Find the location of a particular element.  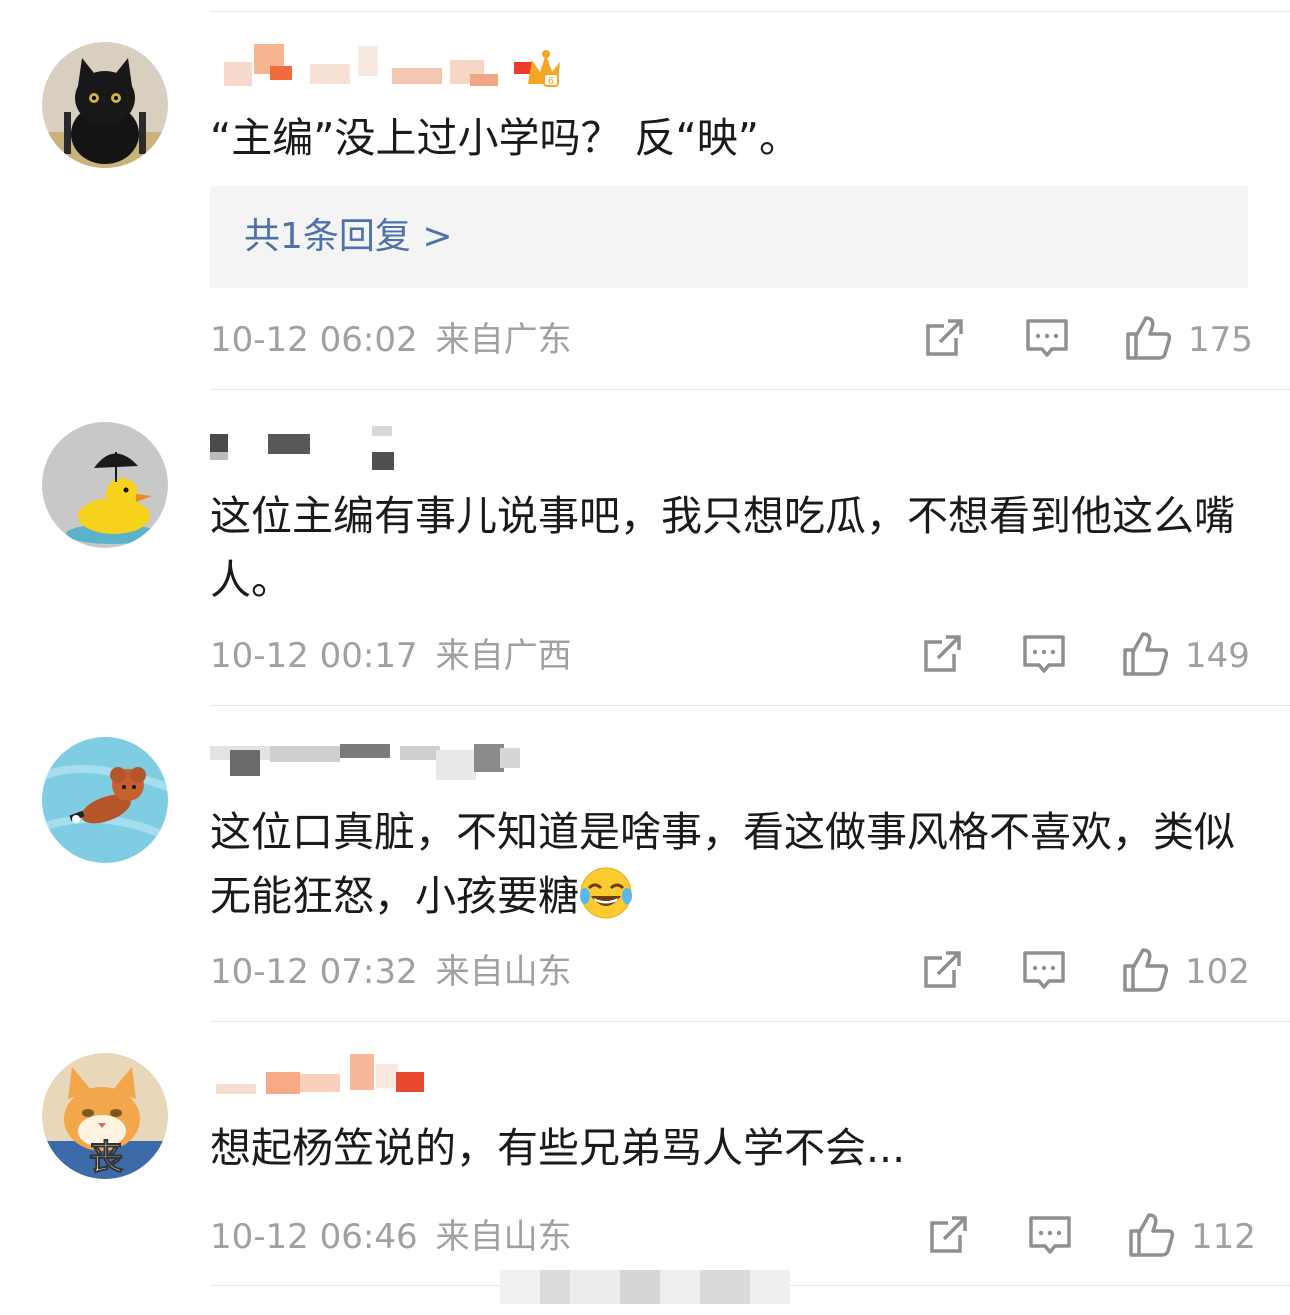

comment-text: 这位口真脏，不知道是啥事，看这做事风格不喜欢，类似无能狂怒，小孩要糖 is located at coordinates (725, 864).